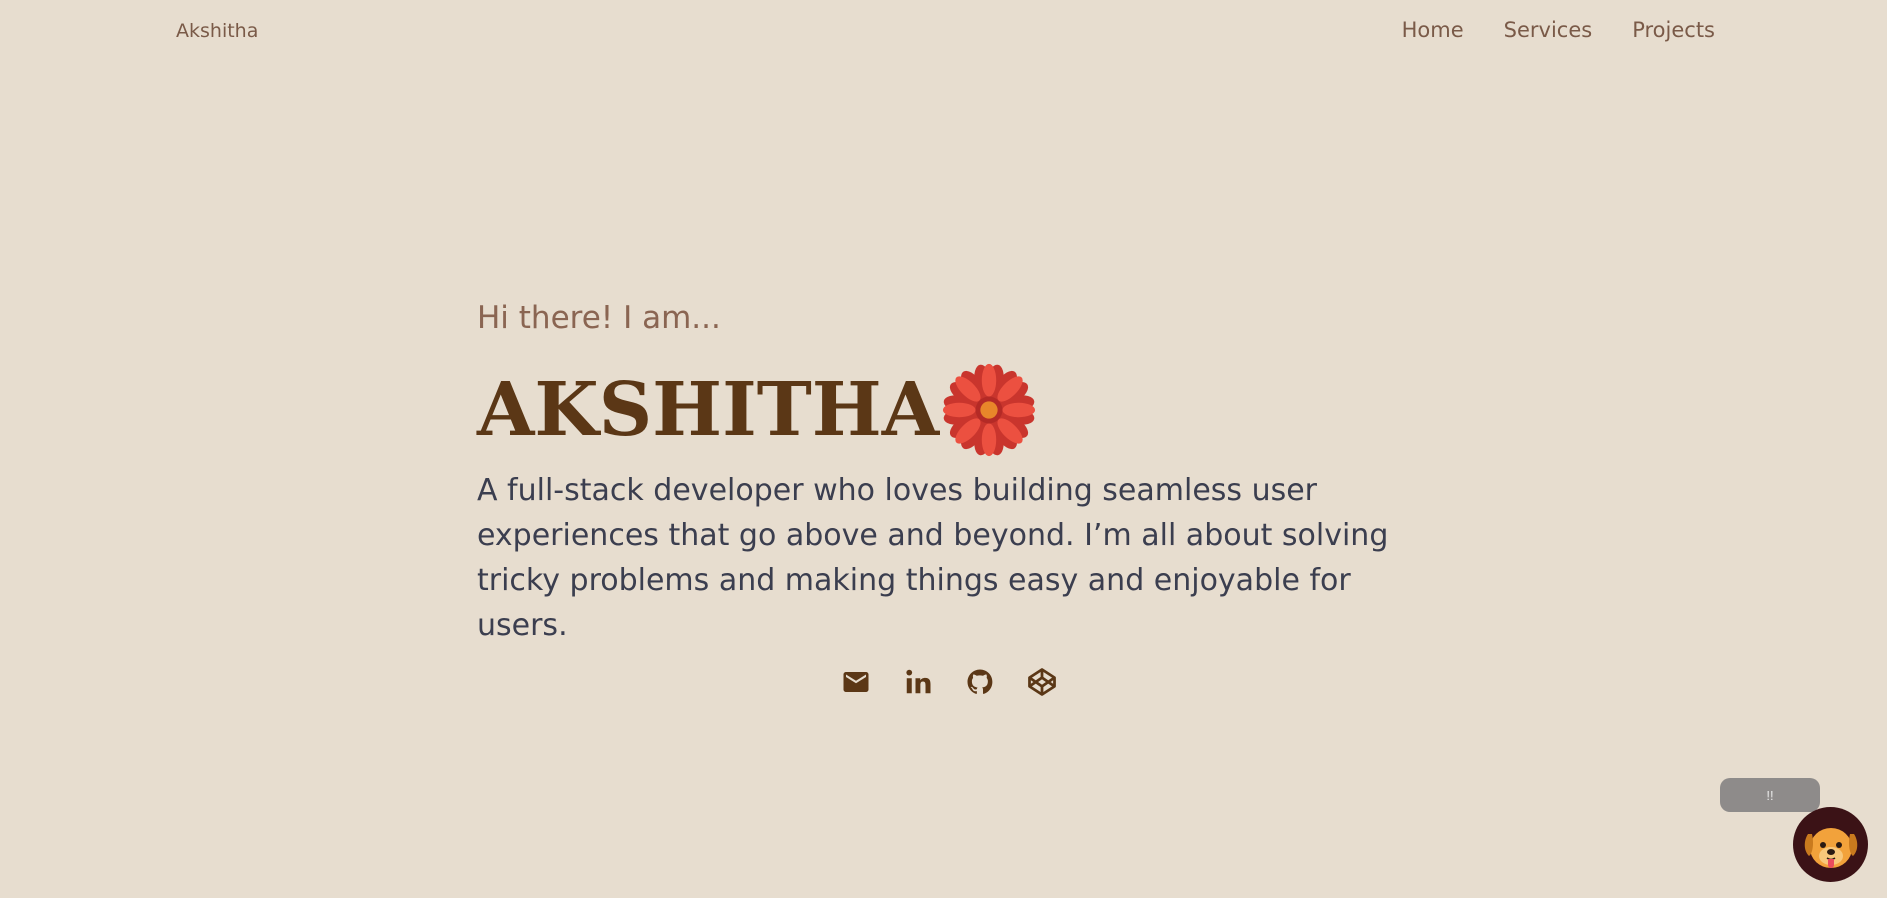  I want to click on dog-icon, so click(1830, 847).